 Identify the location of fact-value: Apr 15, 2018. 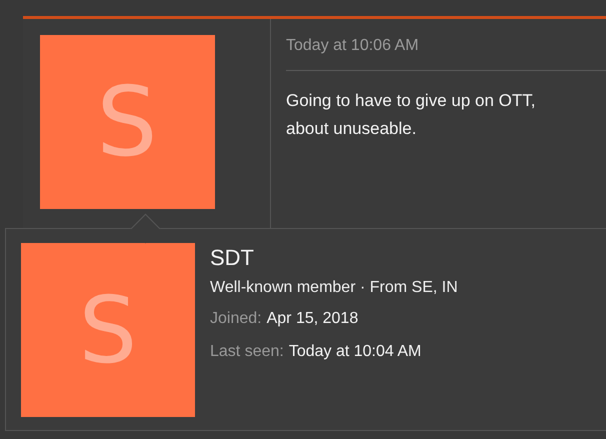
(312, 318).